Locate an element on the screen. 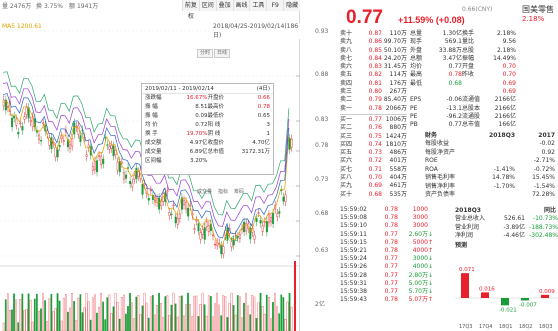 The width and height of the screenshot is (558, 331). menu-f9: F9 is located at coordinates (275, 5).